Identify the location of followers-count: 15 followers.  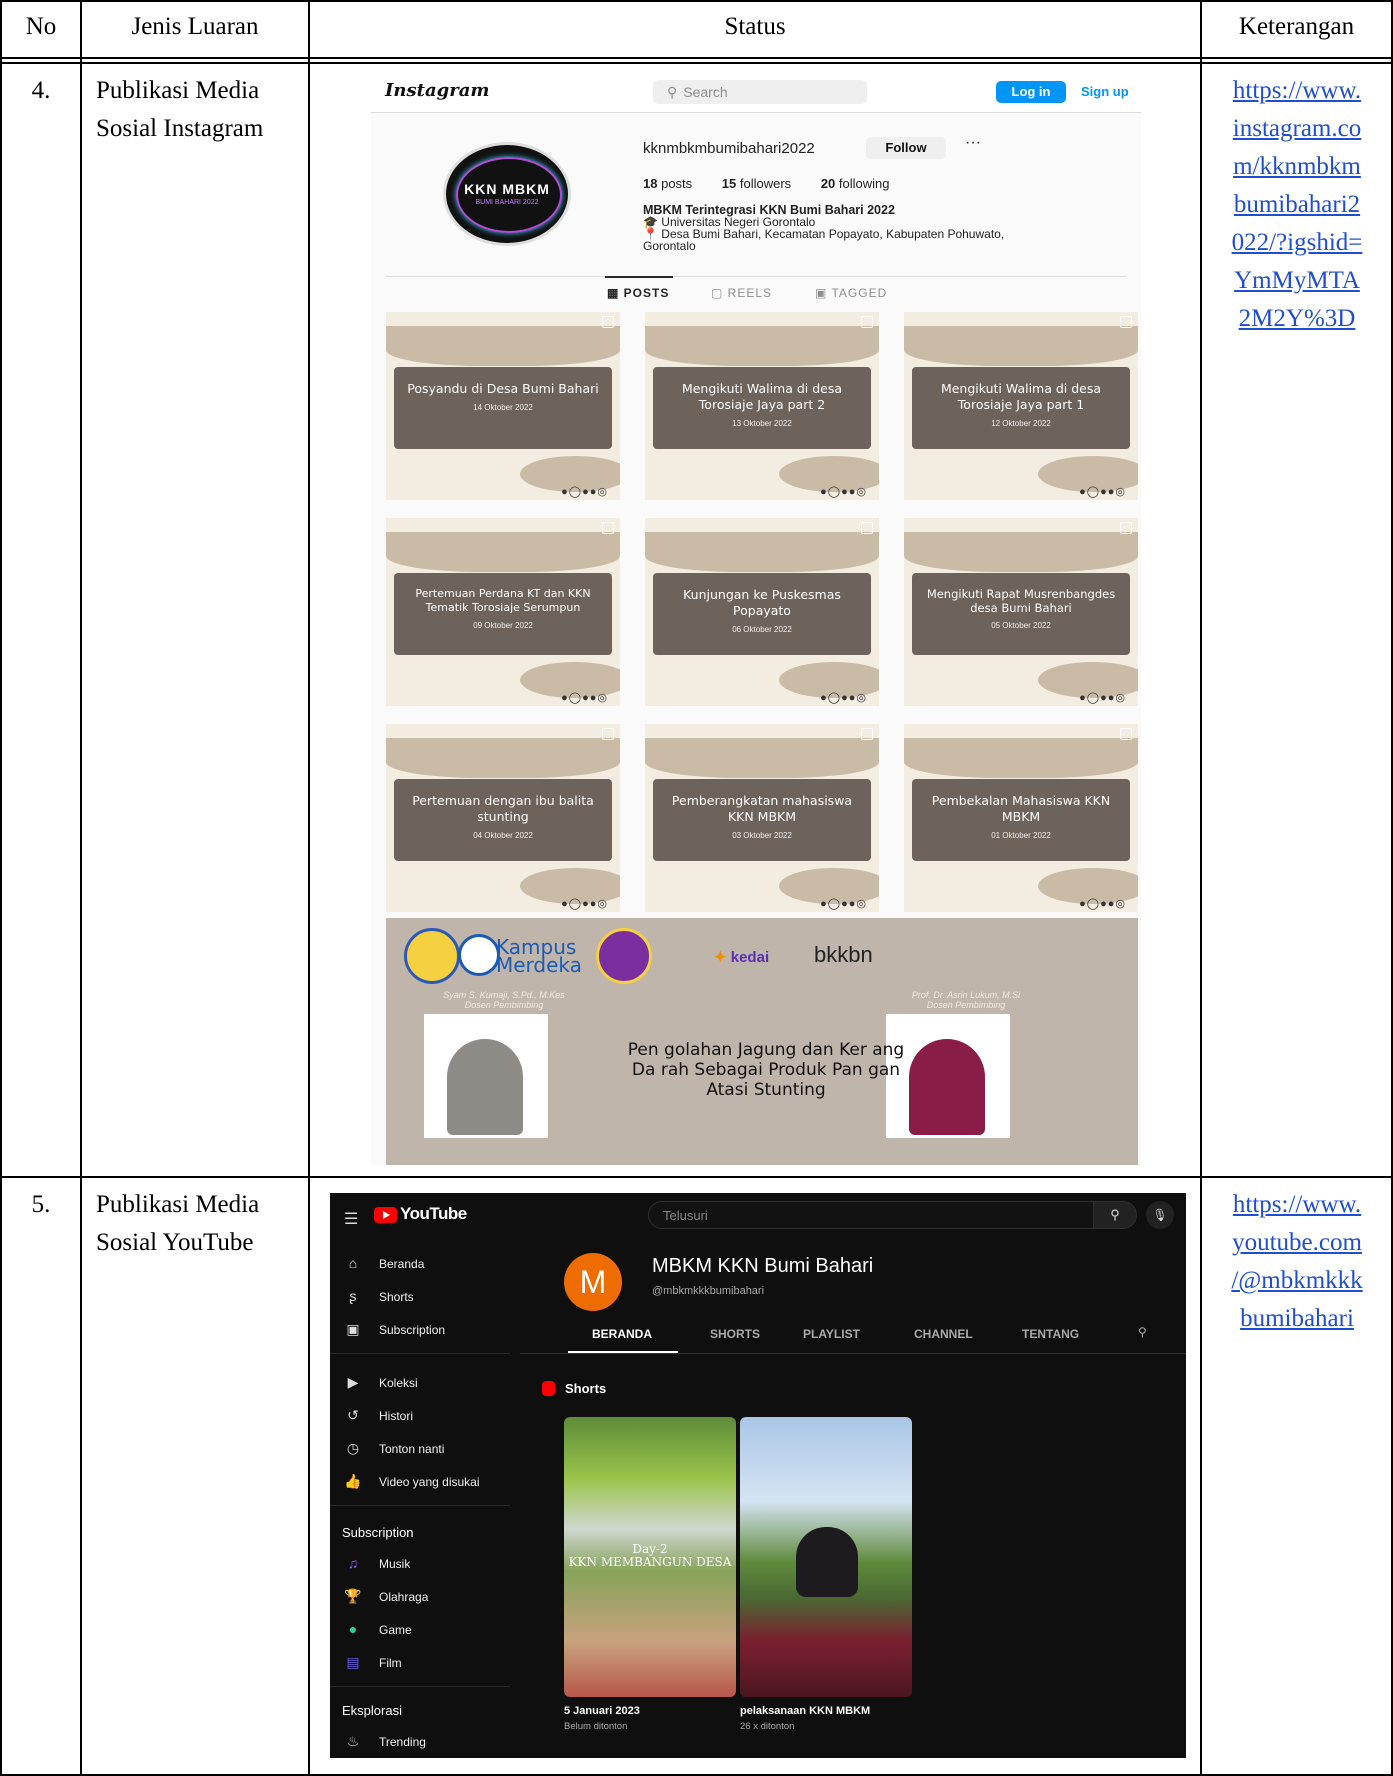
(756, 183).